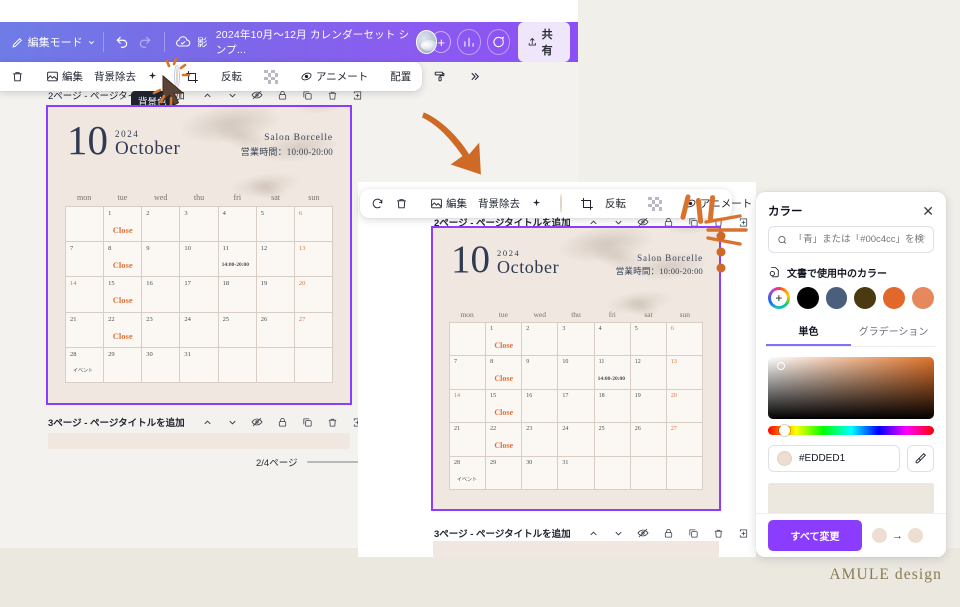  What do you see at coordinates (313, 329) in the screenshot?
I see `calendar-cell: 27` at bounding box center [313, 329].